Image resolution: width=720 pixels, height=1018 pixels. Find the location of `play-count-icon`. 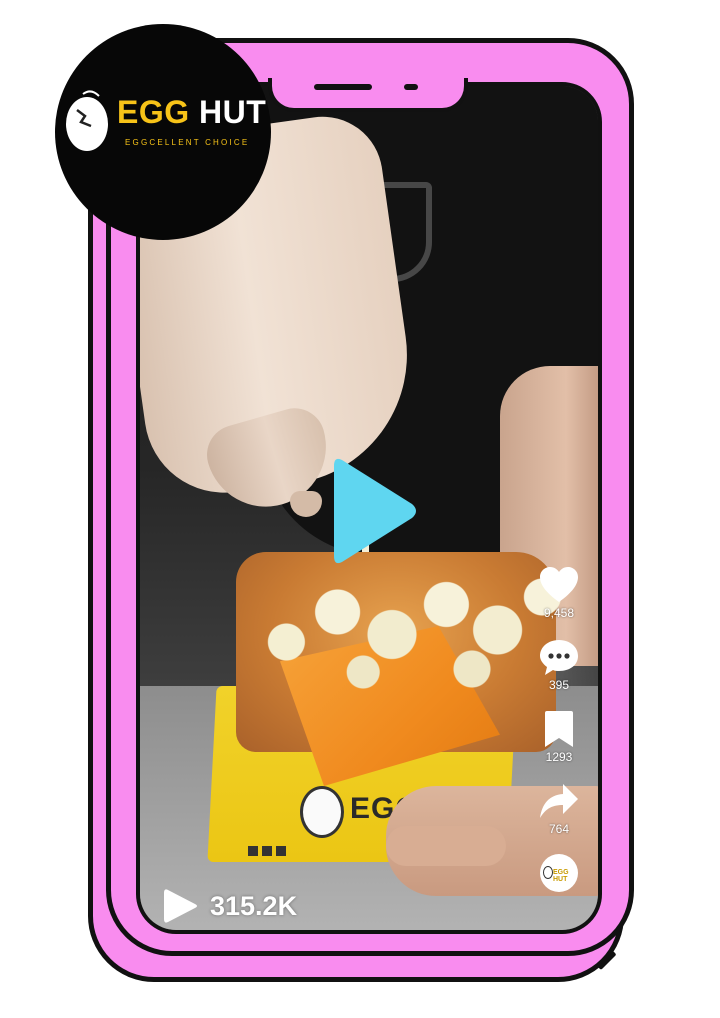

play-count-icon is located at coordinates (180, 906).